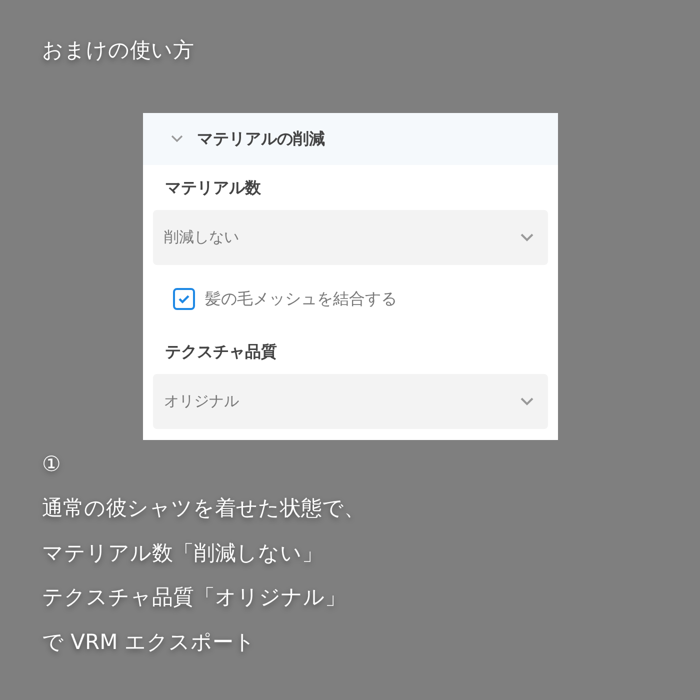 The image size is (700, 700). I want to click on dropdown-field: 削減しない, so click(350, 237).